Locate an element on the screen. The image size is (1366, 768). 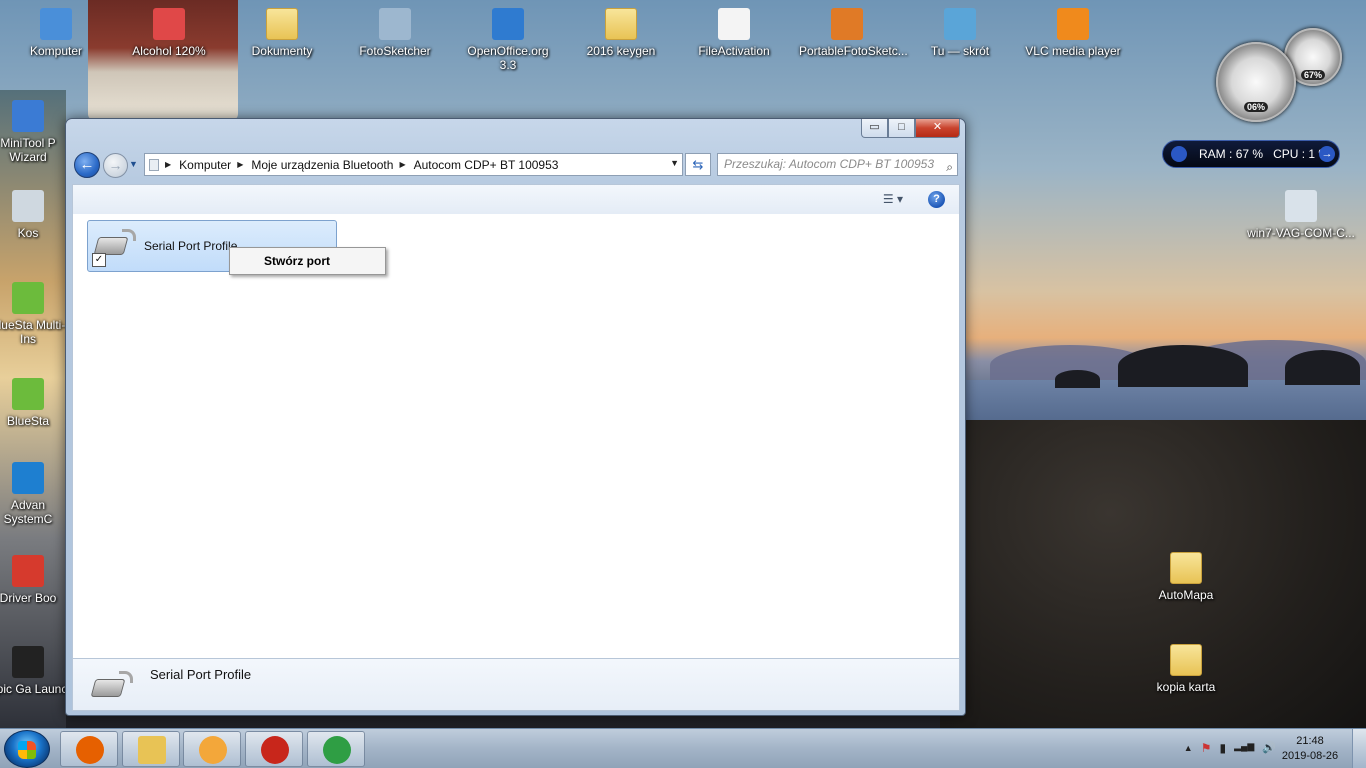
desktop-icon: FotoSketcher is located at coordinates (395, 33).